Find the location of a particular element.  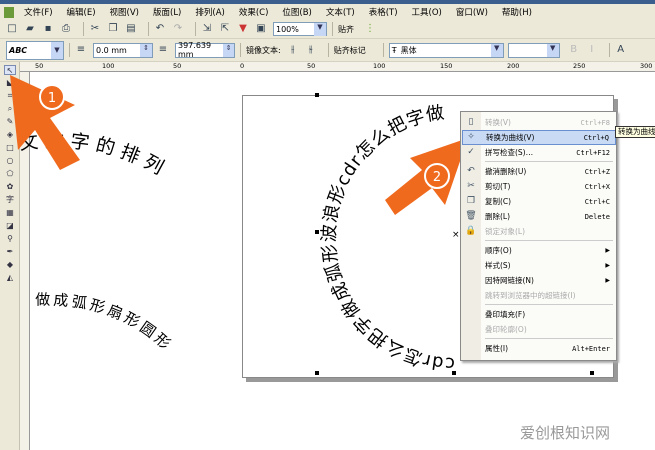

menu-item-shortcut: Ctrl+Z is located at coordinates (597, 171).